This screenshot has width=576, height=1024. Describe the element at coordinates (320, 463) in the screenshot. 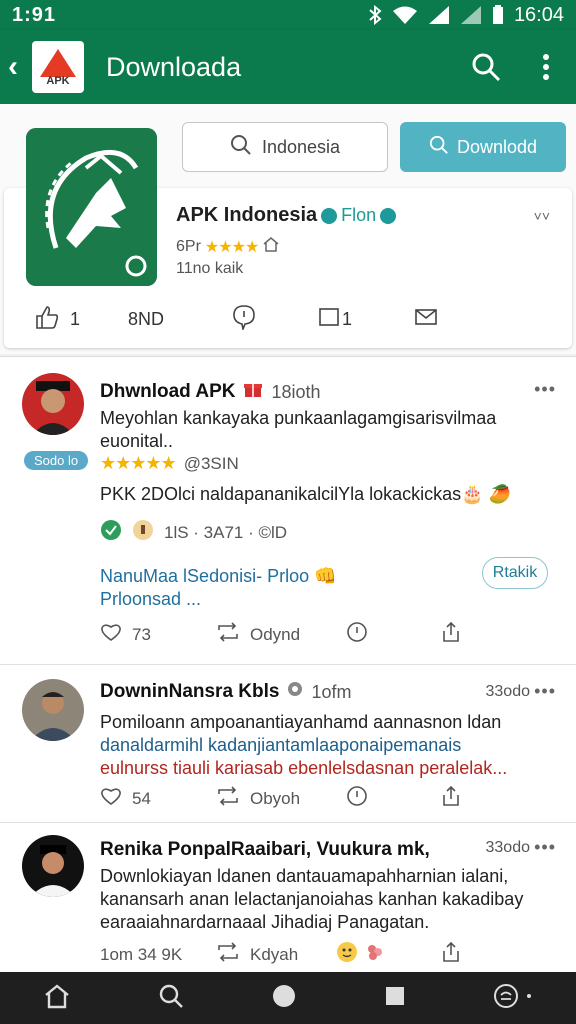

I see `post-rating-row: ★★★★★ @3SIN` at that location.